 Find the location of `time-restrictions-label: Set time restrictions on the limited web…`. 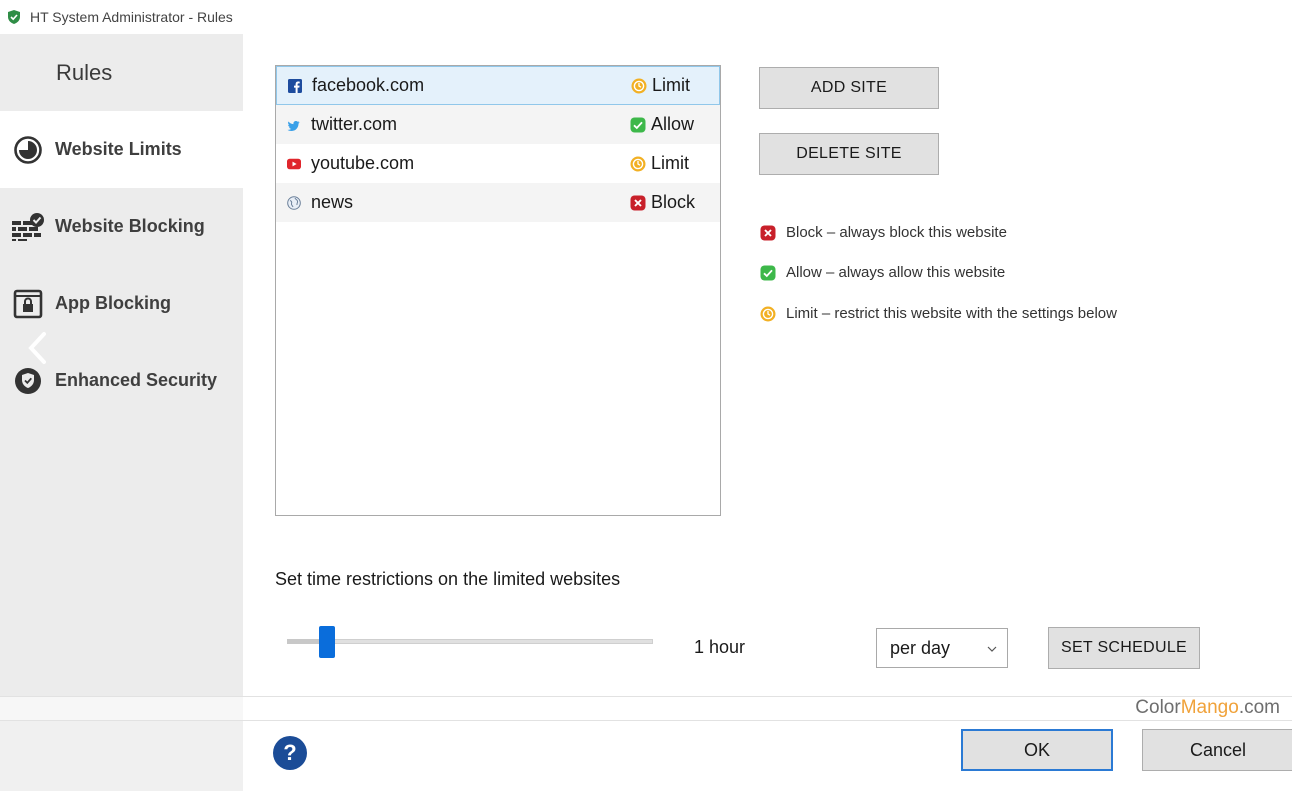

time-restrictions-label: Set time restrictions on the limited web… is located at coordinates (448, 579).